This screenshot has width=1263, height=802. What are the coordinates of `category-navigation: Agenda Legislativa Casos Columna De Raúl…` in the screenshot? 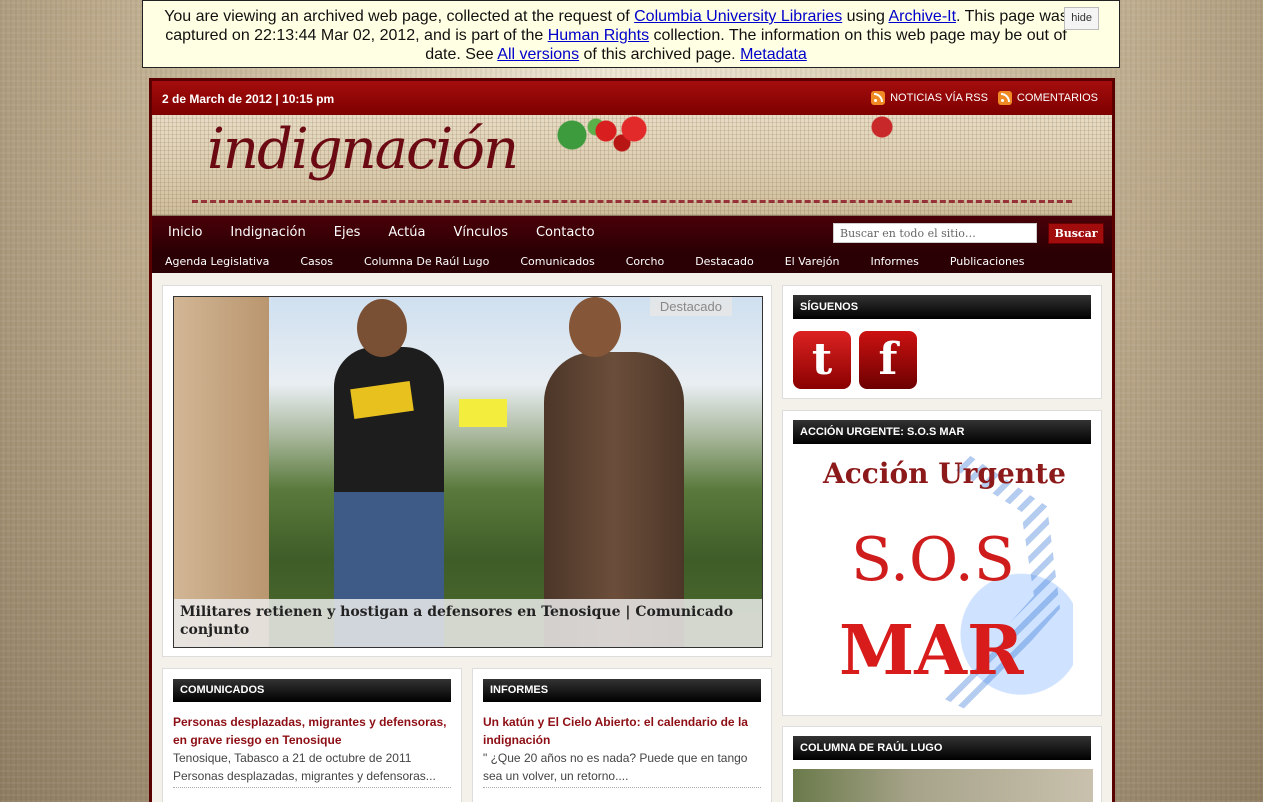 It's located at (632, 261).